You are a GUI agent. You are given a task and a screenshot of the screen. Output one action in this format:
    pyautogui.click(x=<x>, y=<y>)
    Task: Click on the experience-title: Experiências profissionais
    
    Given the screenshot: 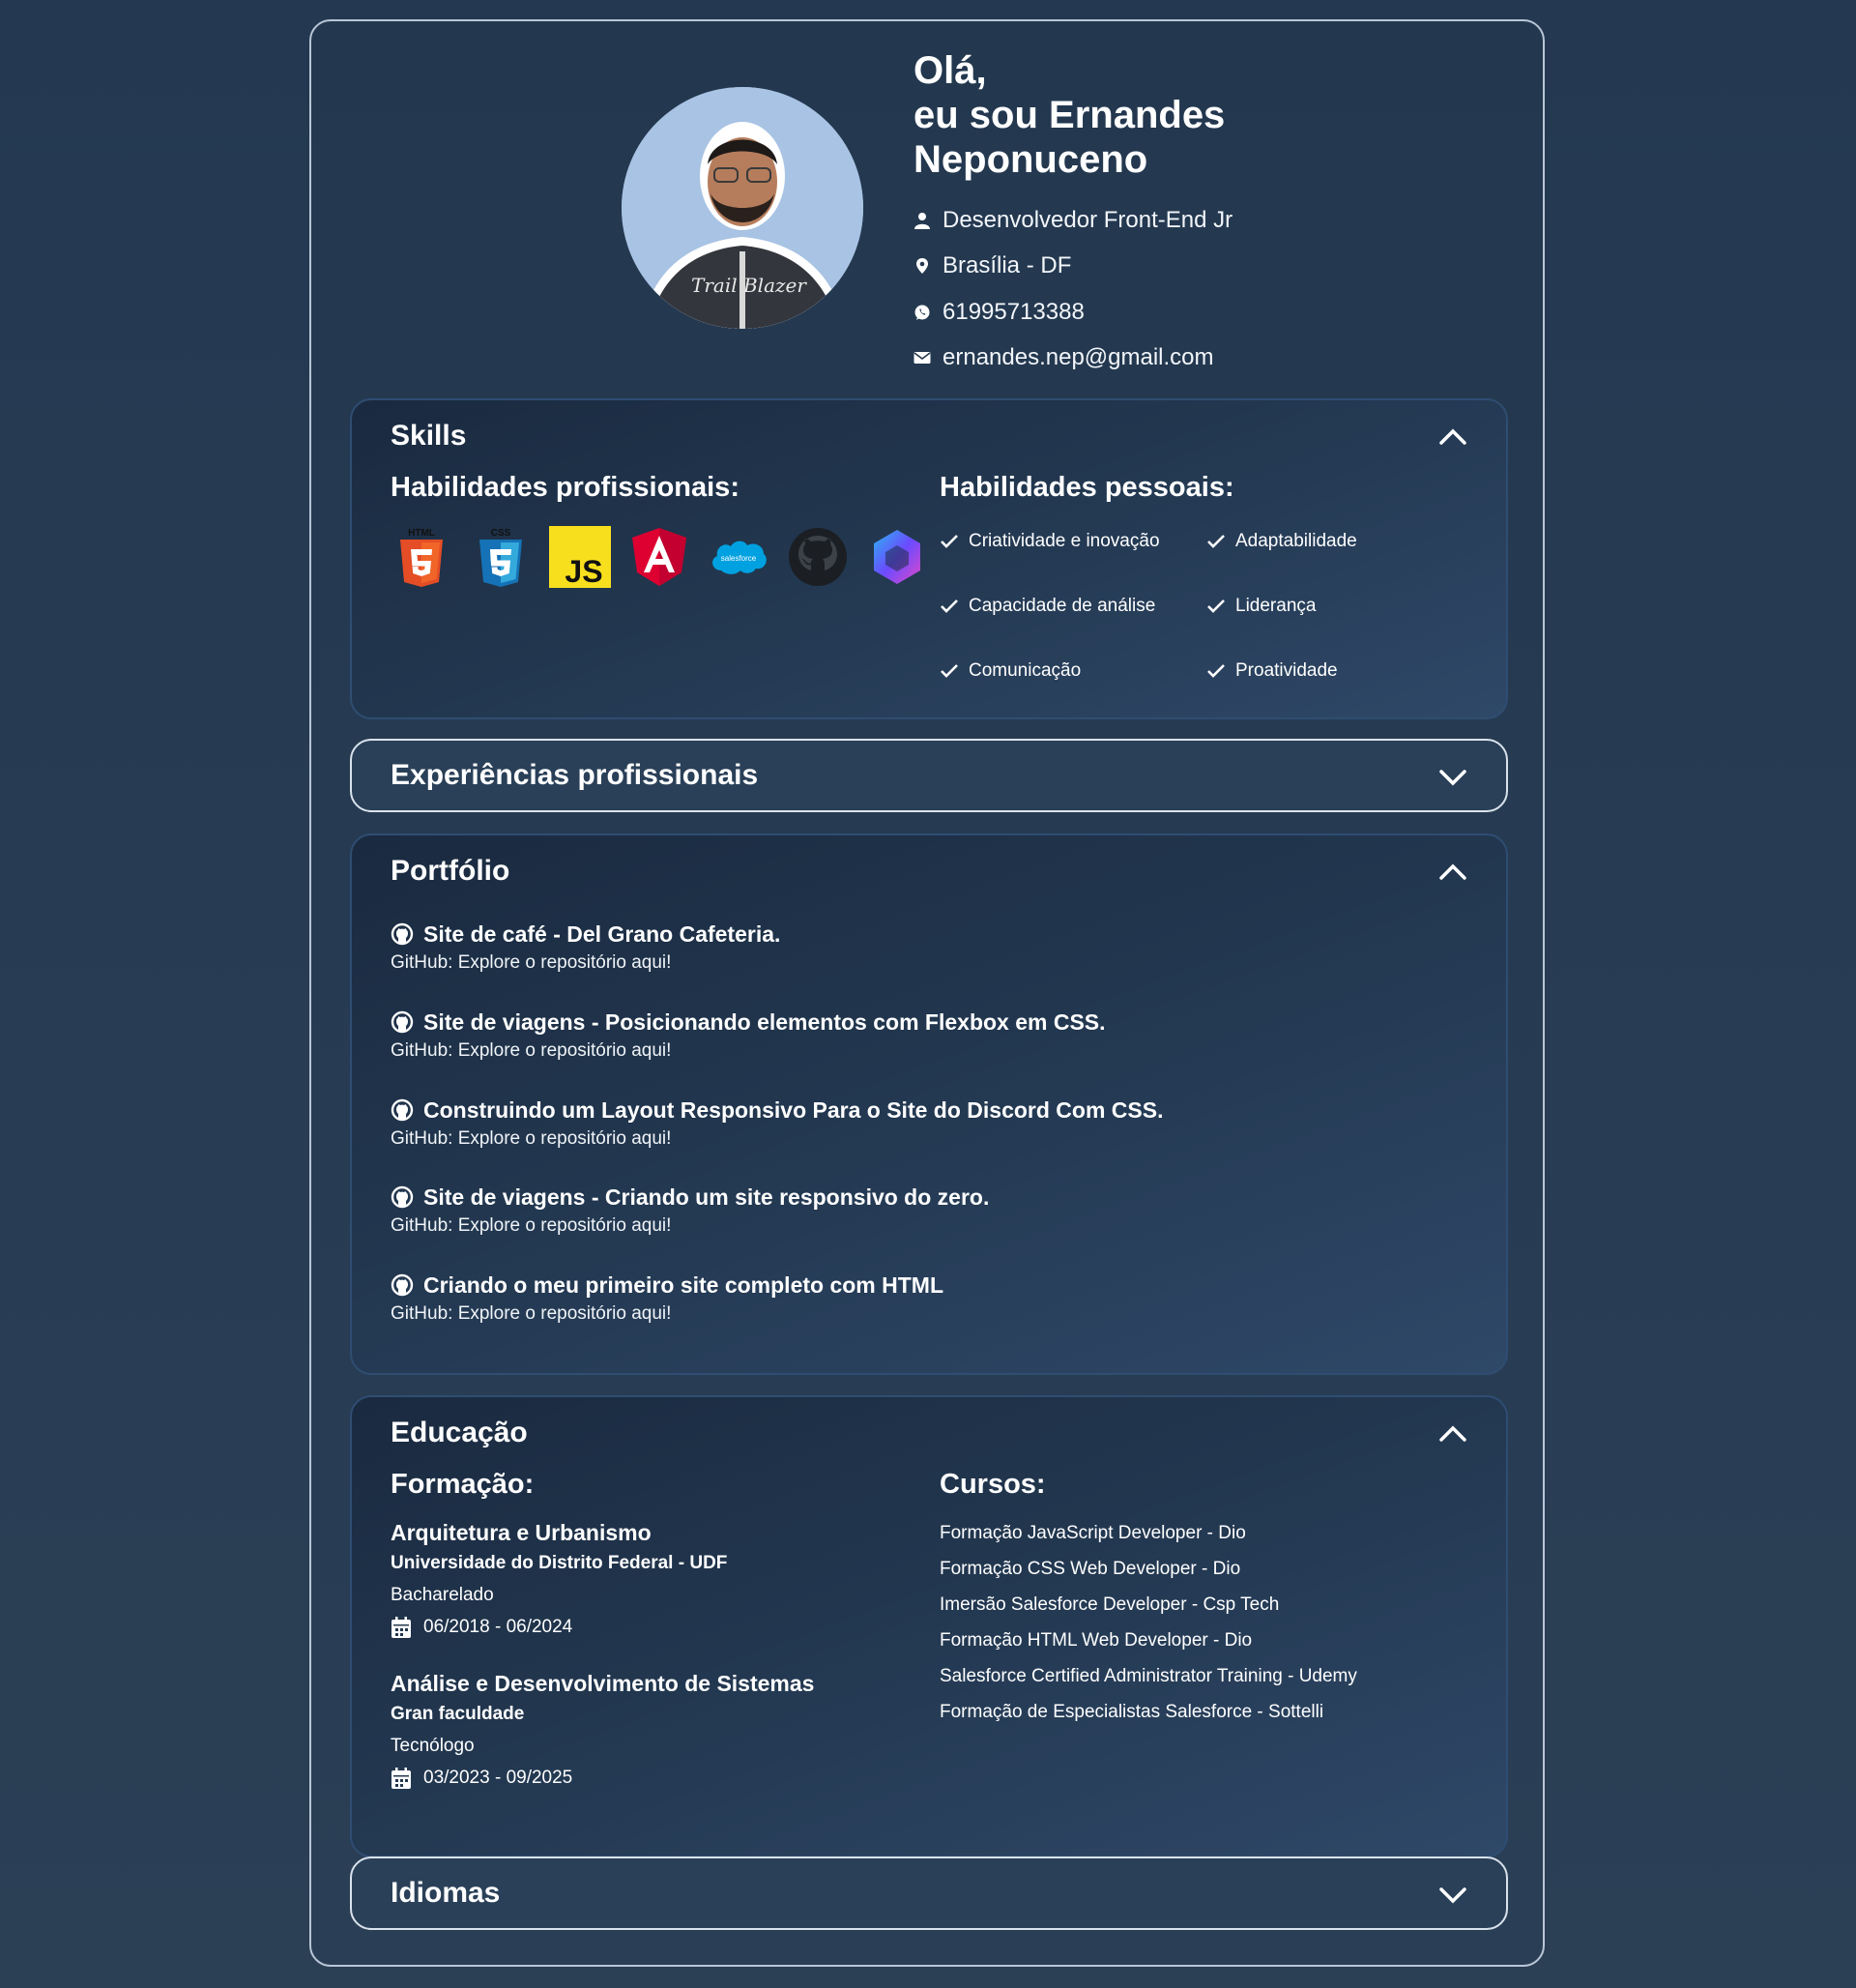 What is the action you would take?
    pyautogui.click(x=575, y=775)
    